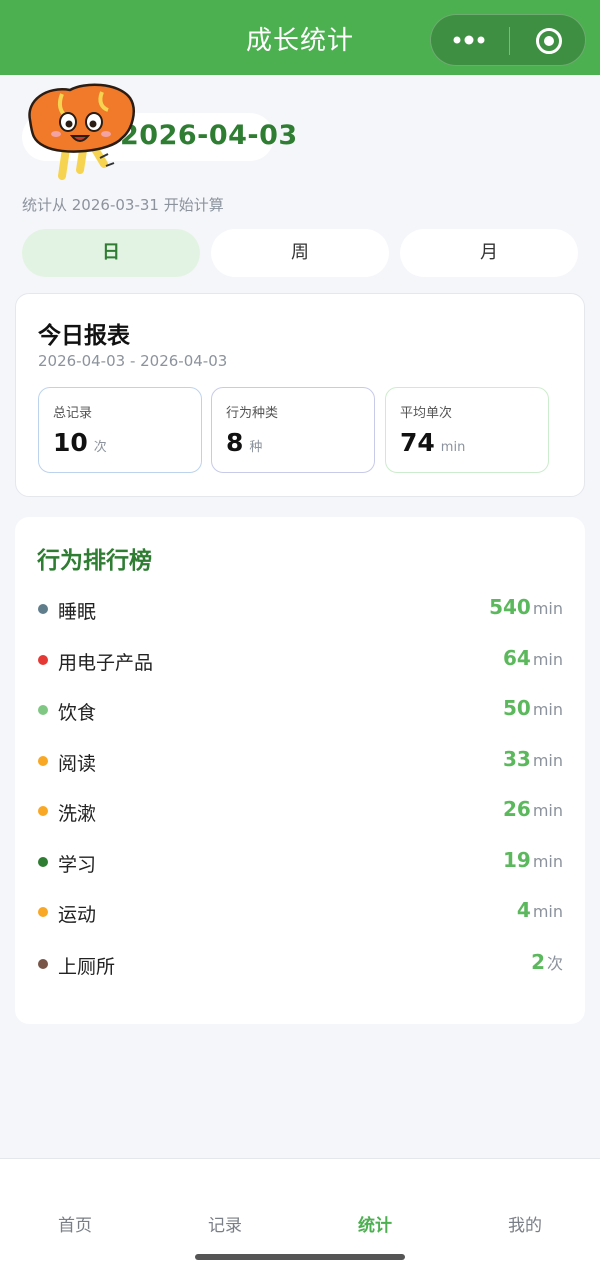 The height and width of the screenshot is (1269, 600). Describe the element at coordinates (300, 912) in the screenshot. I see `list-item: 运动 4 min` at that location.